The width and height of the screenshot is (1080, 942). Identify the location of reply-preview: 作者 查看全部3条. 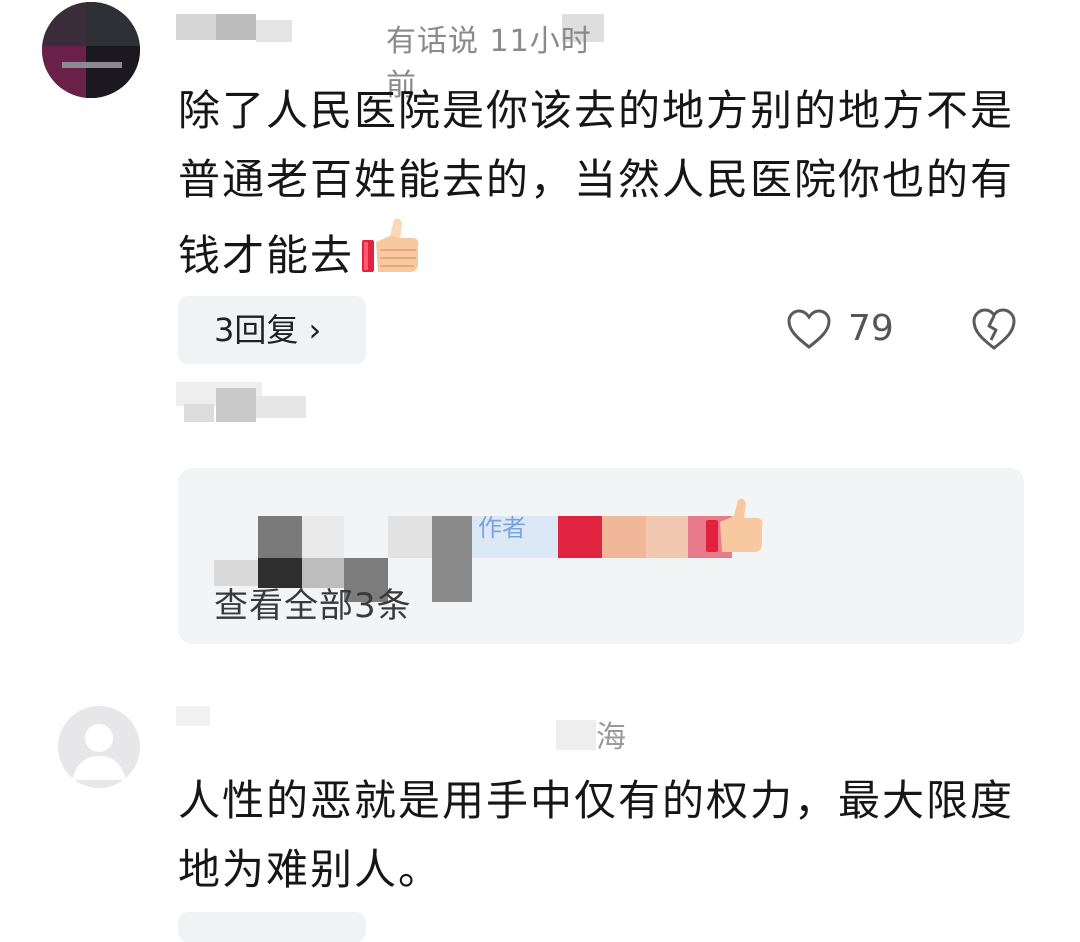
(601, 556).